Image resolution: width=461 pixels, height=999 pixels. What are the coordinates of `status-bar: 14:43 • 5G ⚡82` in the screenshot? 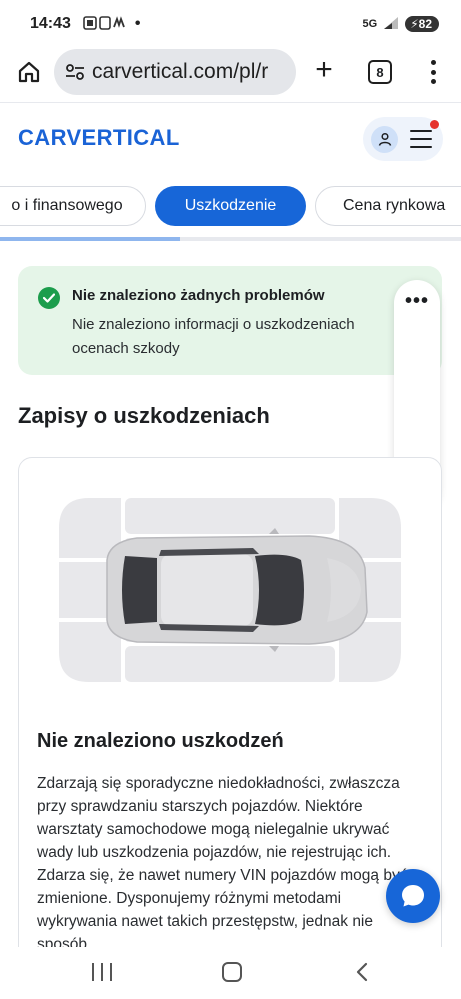 It's located at (230, 24).